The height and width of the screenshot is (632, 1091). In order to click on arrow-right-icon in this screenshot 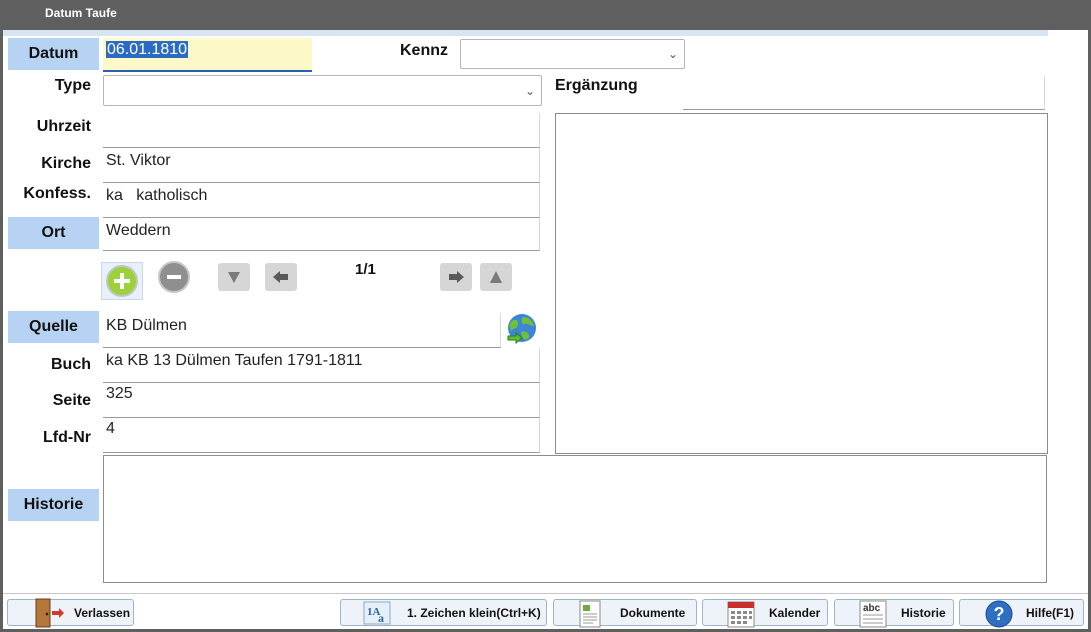, I will do `click(456, 277)`.